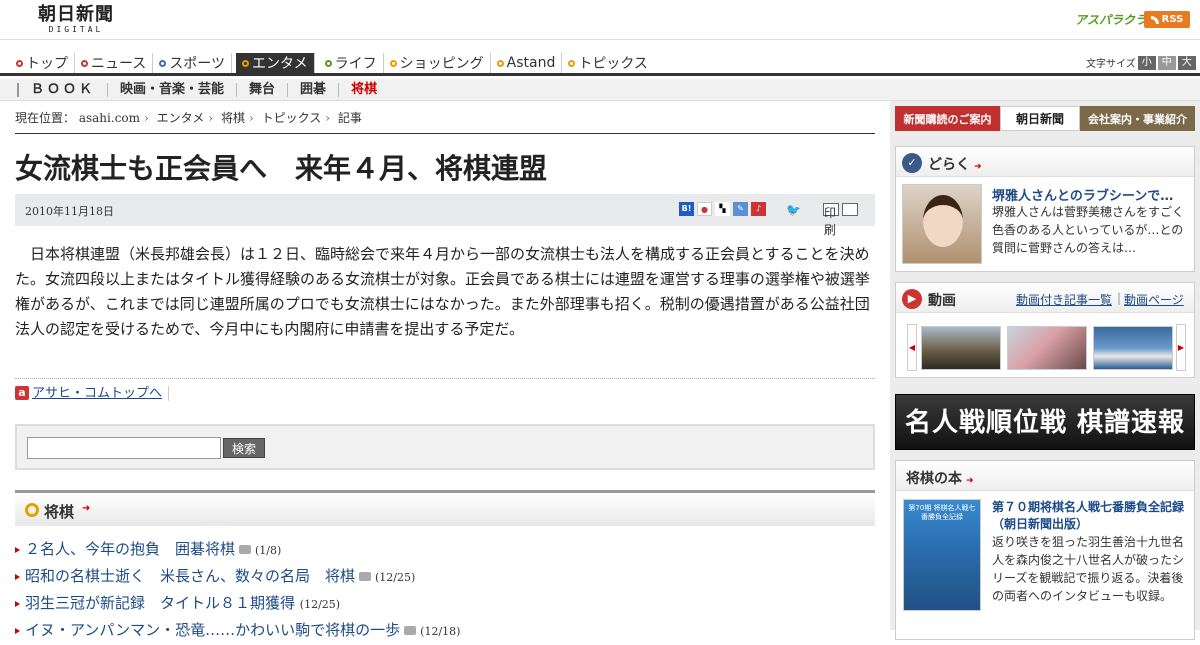 Image resolution: width=1200 pixels, height=645 pixels. I want to click on yahoo-bookmark-icon: ♪, so click(758, 209).